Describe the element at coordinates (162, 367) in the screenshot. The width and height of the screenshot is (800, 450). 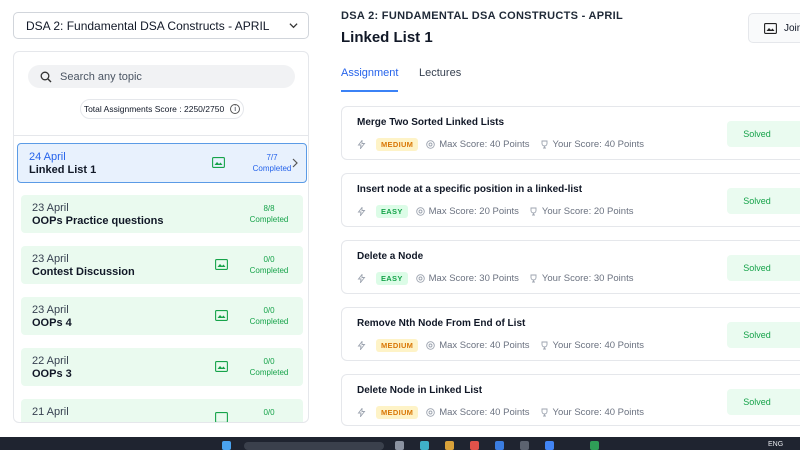
I see `lecture-item: 22 April OOPs 3 0/0 Completed` at that location.